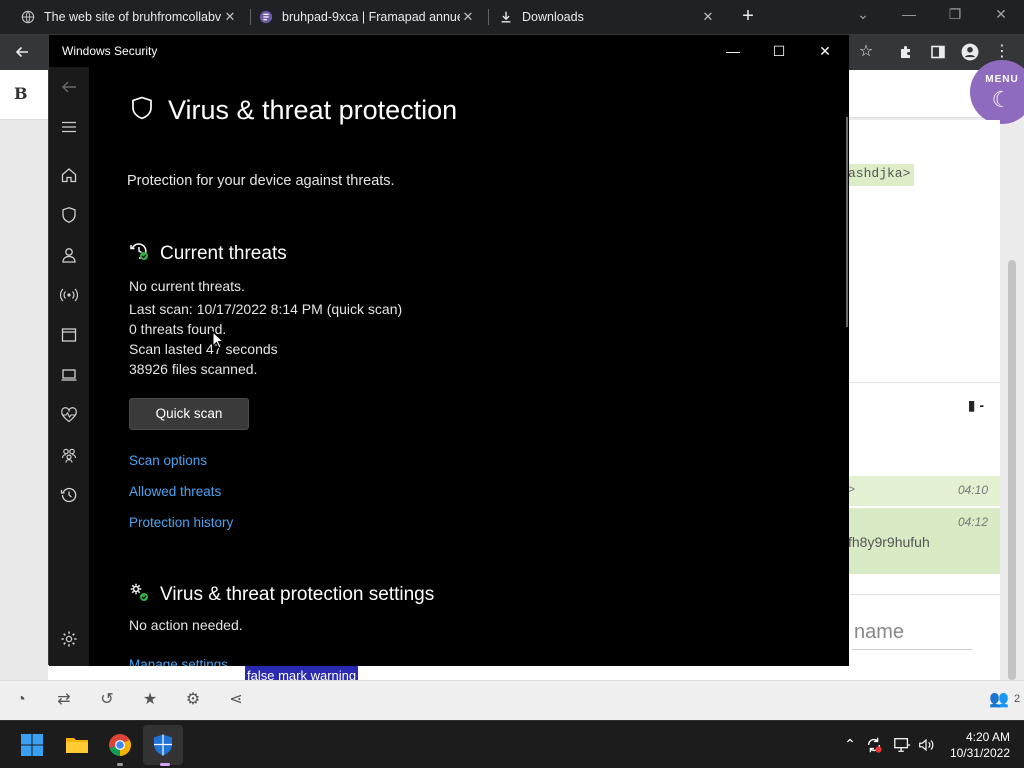  I want to click on window-title: Windows Security, so click(110, 51).